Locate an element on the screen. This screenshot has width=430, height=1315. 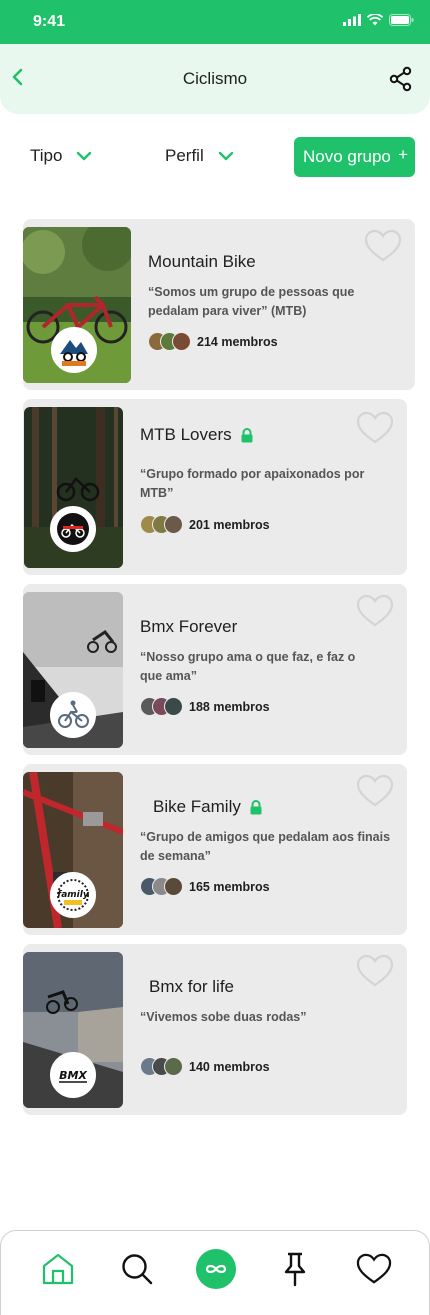
group-name: Bmx Forever is located at coordinates (188, 627).